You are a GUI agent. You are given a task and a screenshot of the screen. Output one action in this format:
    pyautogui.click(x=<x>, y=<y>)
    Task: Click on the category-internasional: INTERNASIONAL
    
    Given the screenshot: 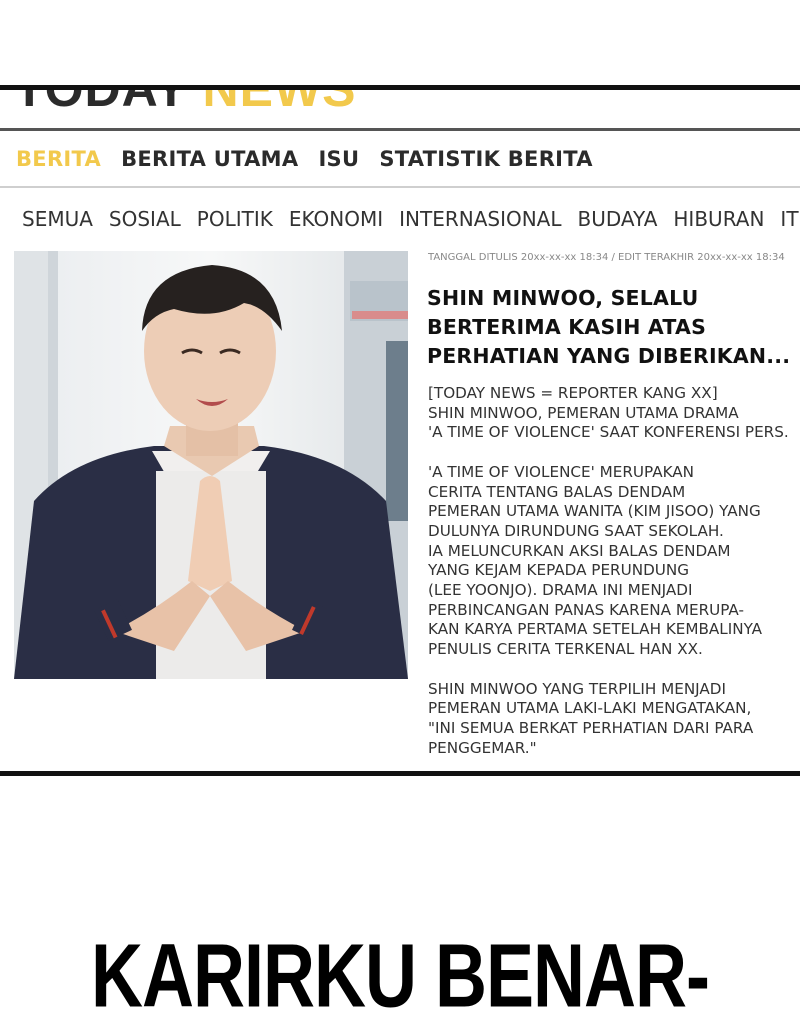 What is the action you would take?
    pyautogui.click(x=480, y=219)
    